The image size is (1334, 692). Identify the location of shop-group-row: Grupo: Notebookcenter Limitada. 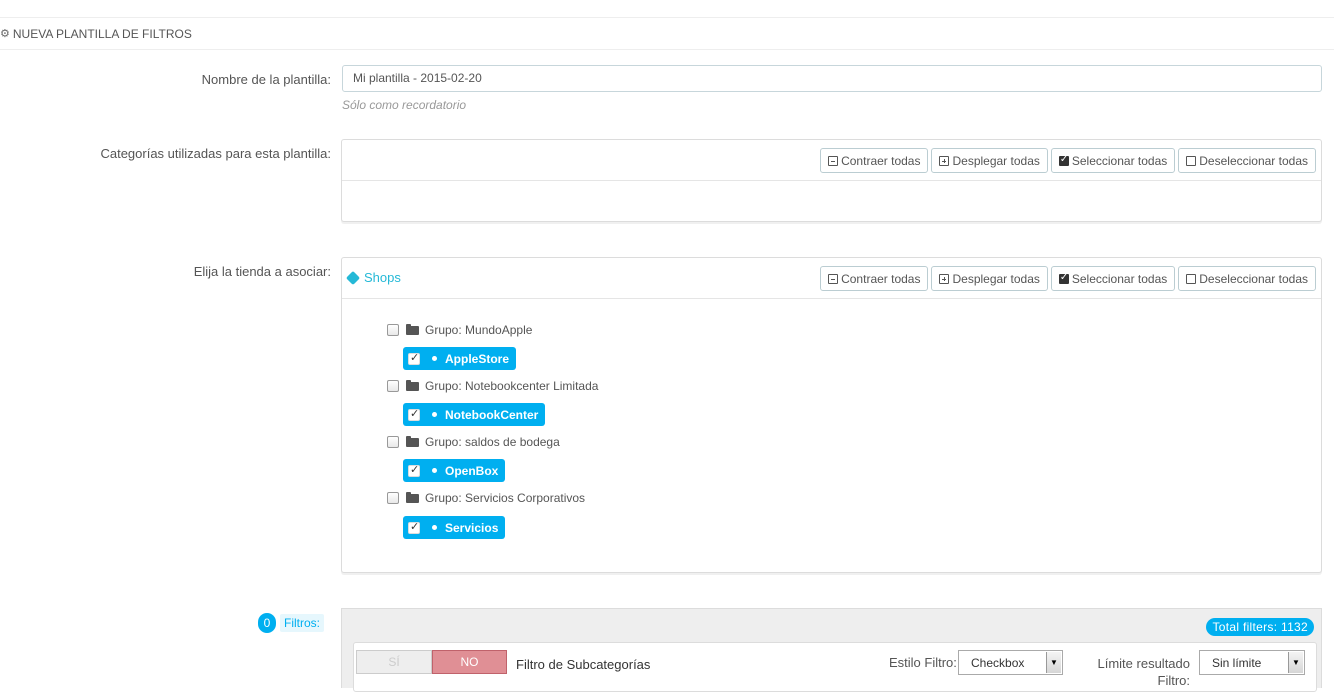
(492, 386).